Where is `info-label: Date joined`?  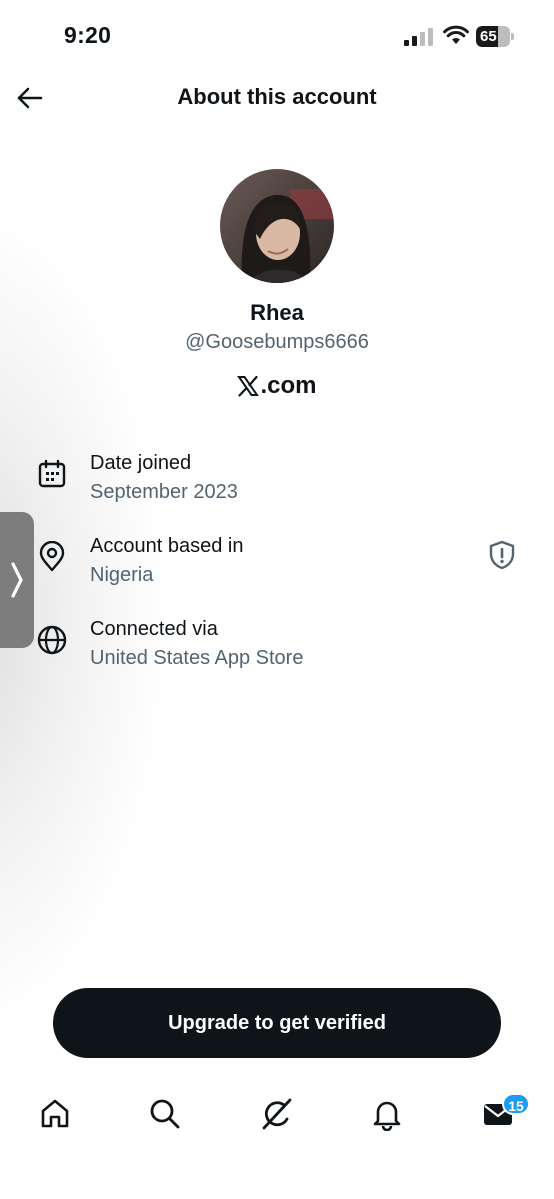
info-label: Date joined is located at coordinates (141, 463).